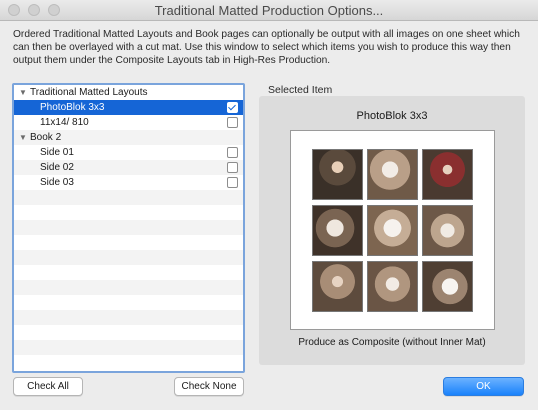 Image resolution: width=538 pixels, height=410 pixels. I want to click on tree-group-label: Book 2, so click(46, 137).